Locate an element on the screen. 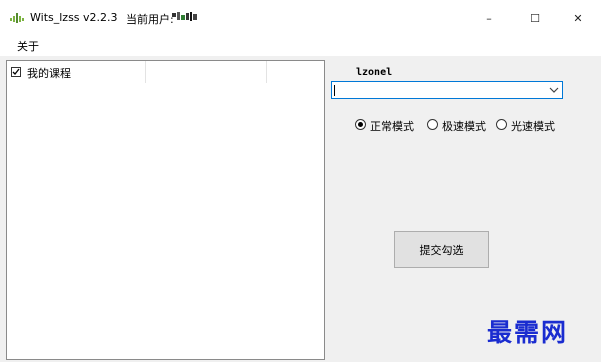 This screenshot has width=601, height=362. chevron-down-icon is located at coordinates (554, 90).